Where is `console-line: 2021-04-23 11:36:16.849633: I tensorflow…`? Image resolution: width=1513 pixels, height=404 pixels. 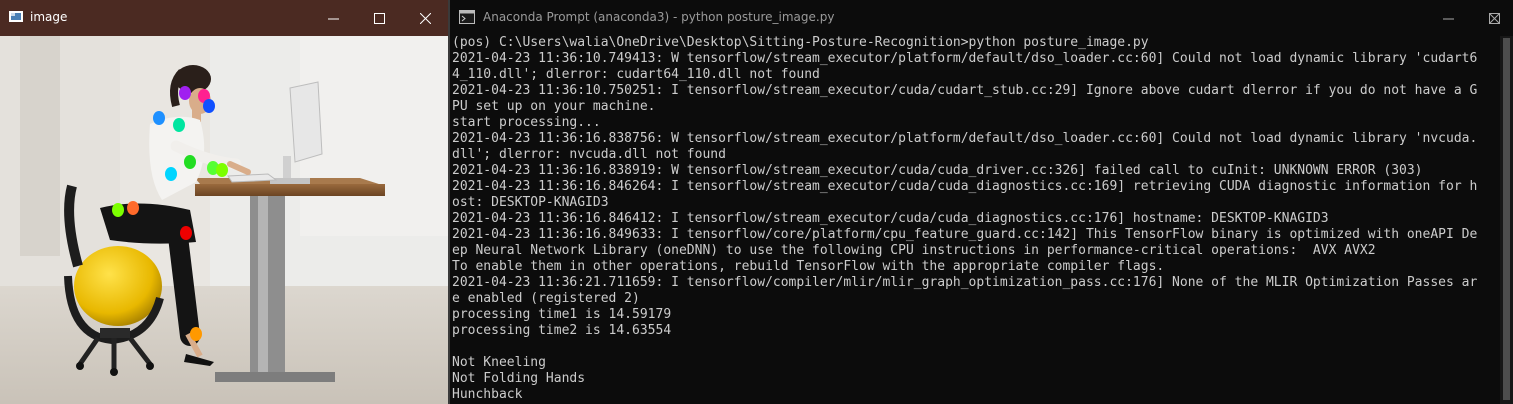 console-line: 2021-04-23 11:36:16.849633: I tensorflow… is located at coordinates (965, 234).